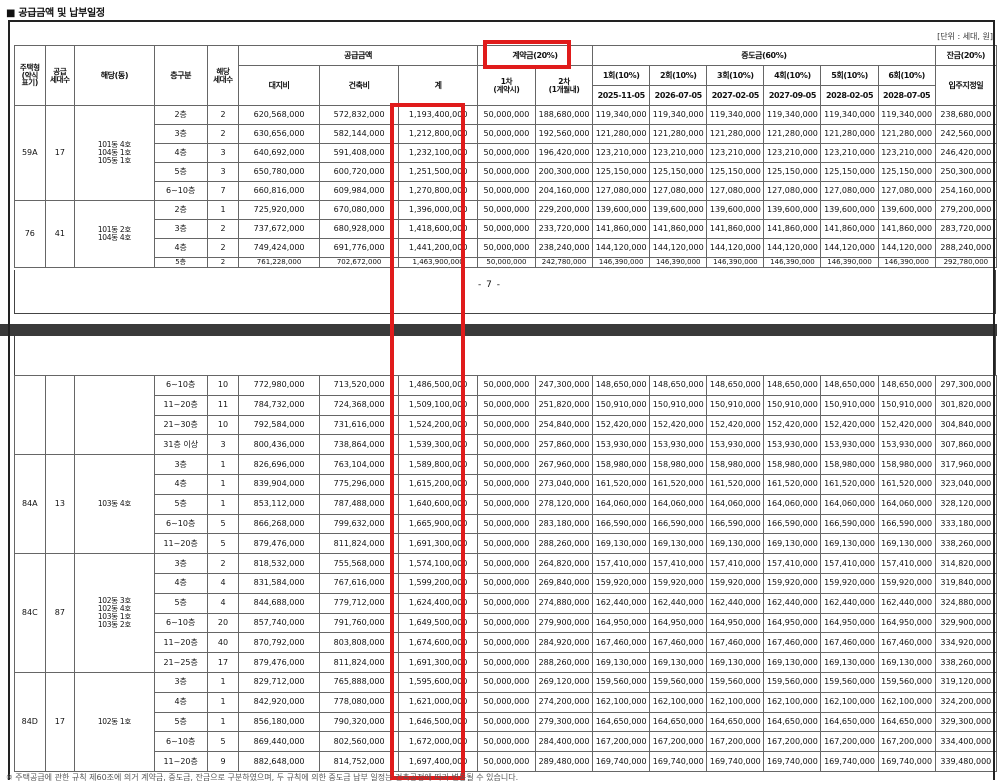 This screenshot has width=997, height=783. Describe the element at coordinates (359, 544) in the screenshot. I see `building-price-cell: 811,824,000` at that location.